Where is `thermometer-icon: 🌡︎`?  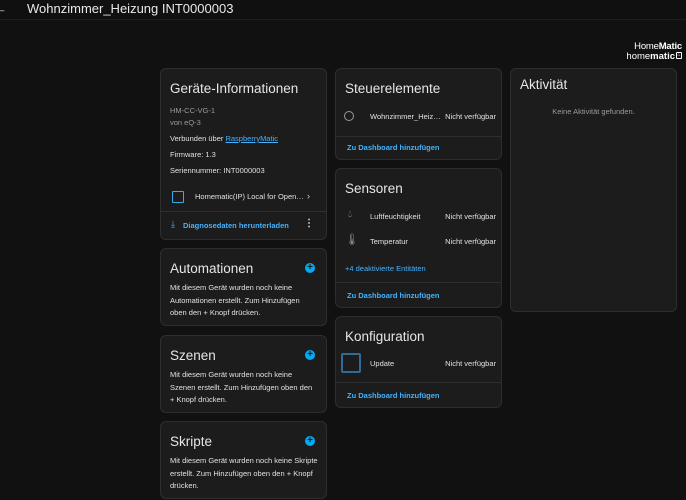
thermometer-icon: 🌡︎ is located at coordinates (352, 240).